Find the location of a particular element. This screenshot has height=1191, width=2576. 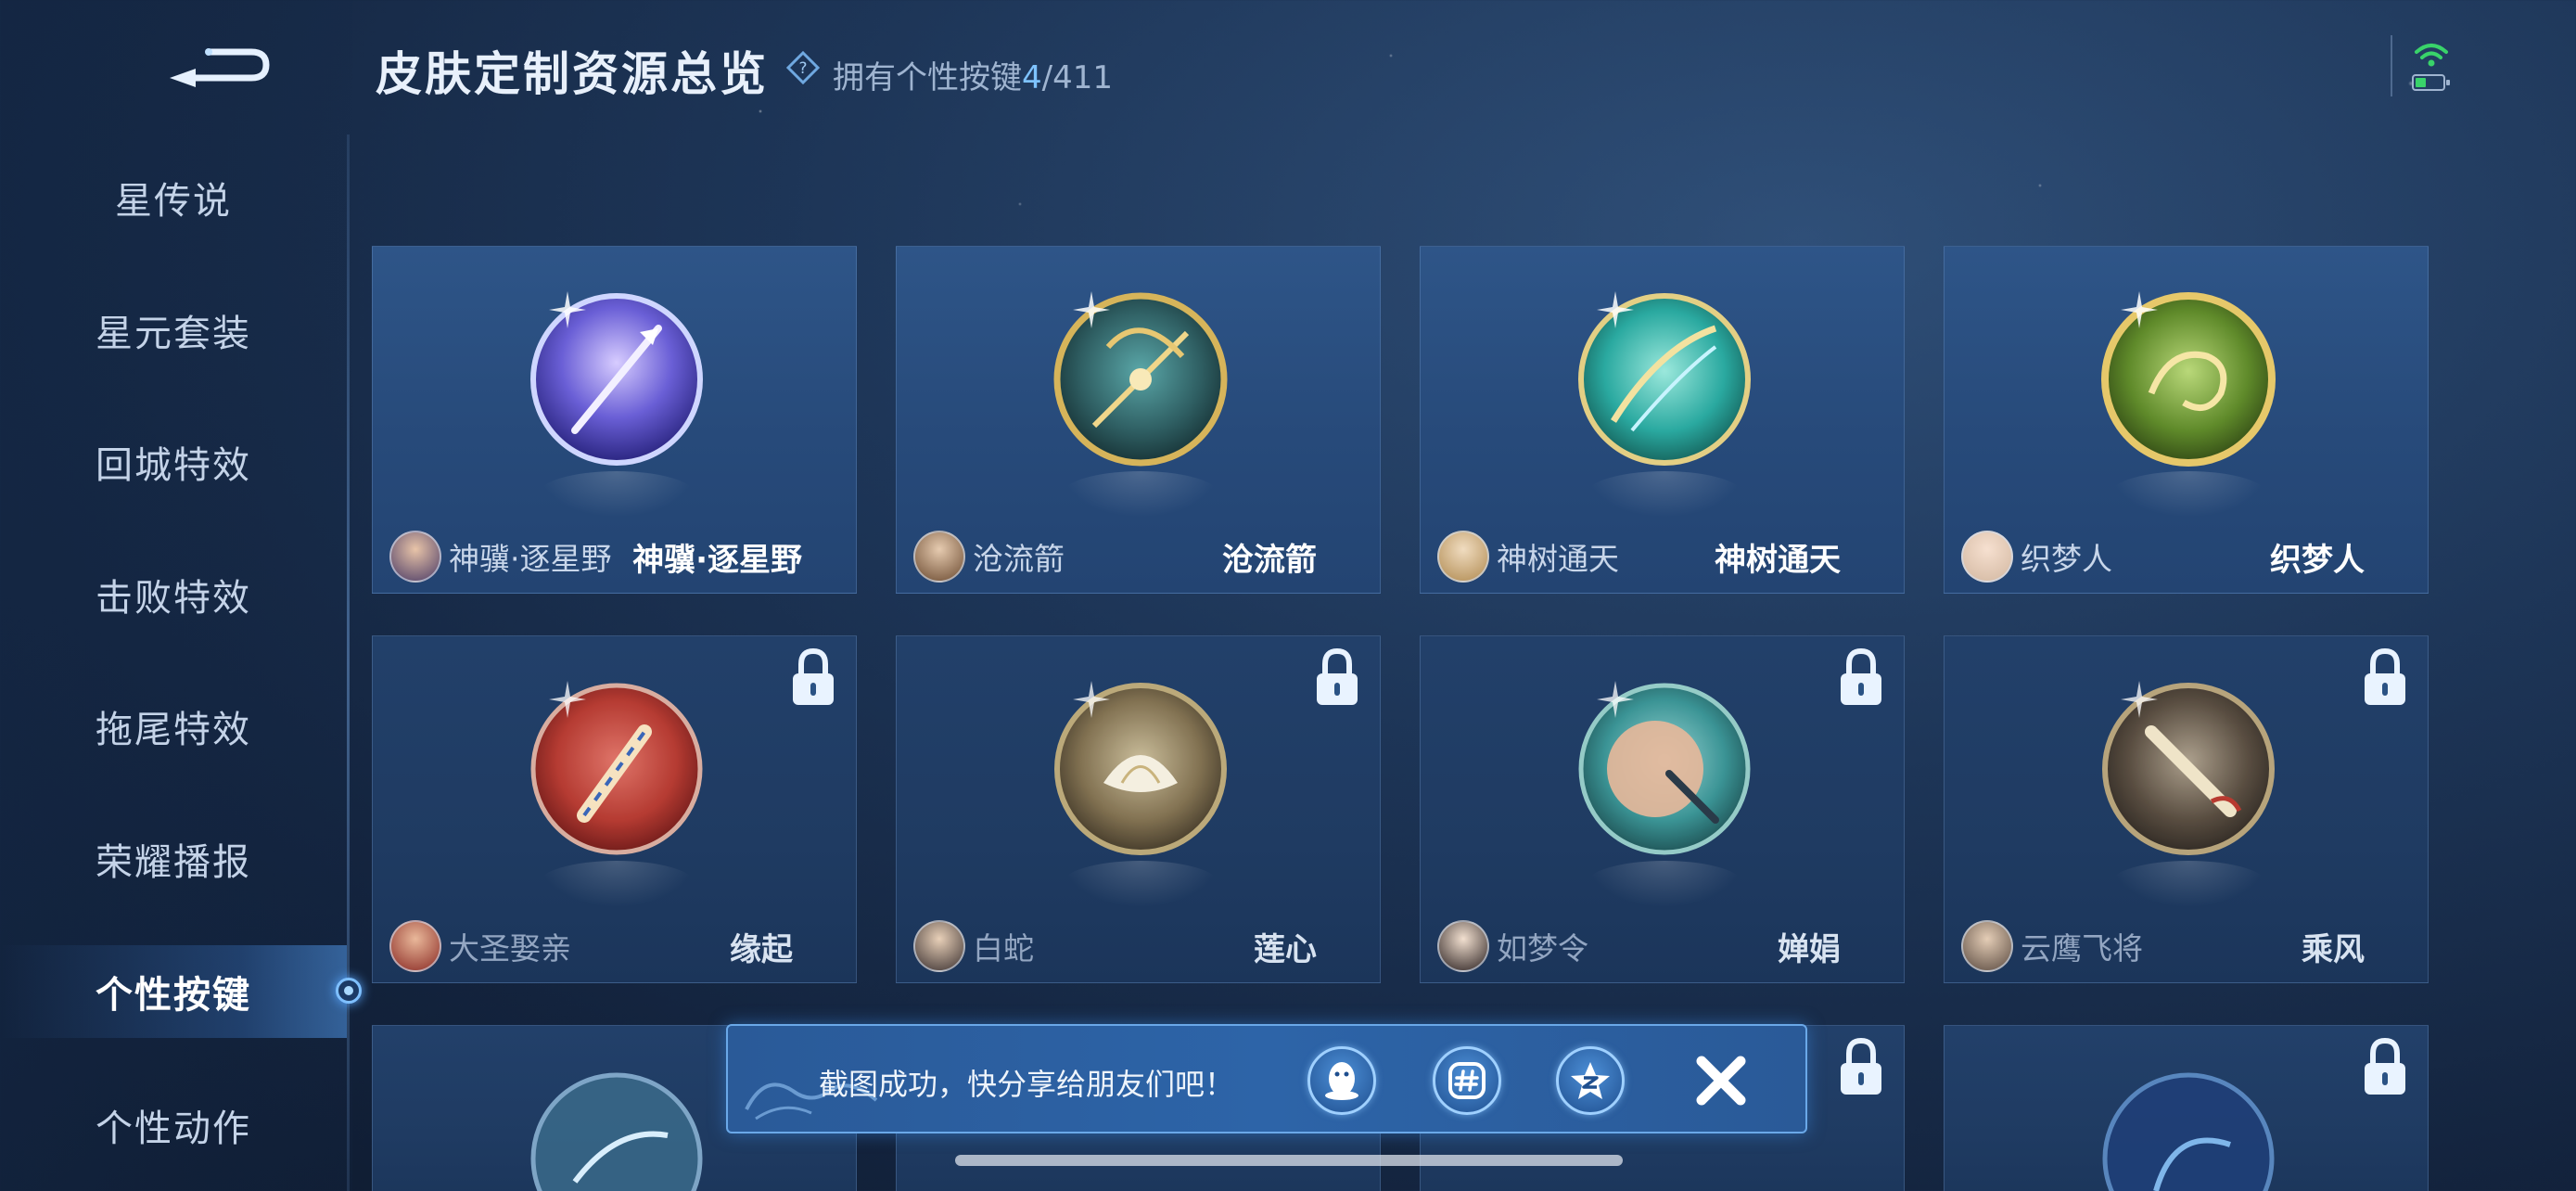

share-topic-button is located at coordinates (1467, 1080).